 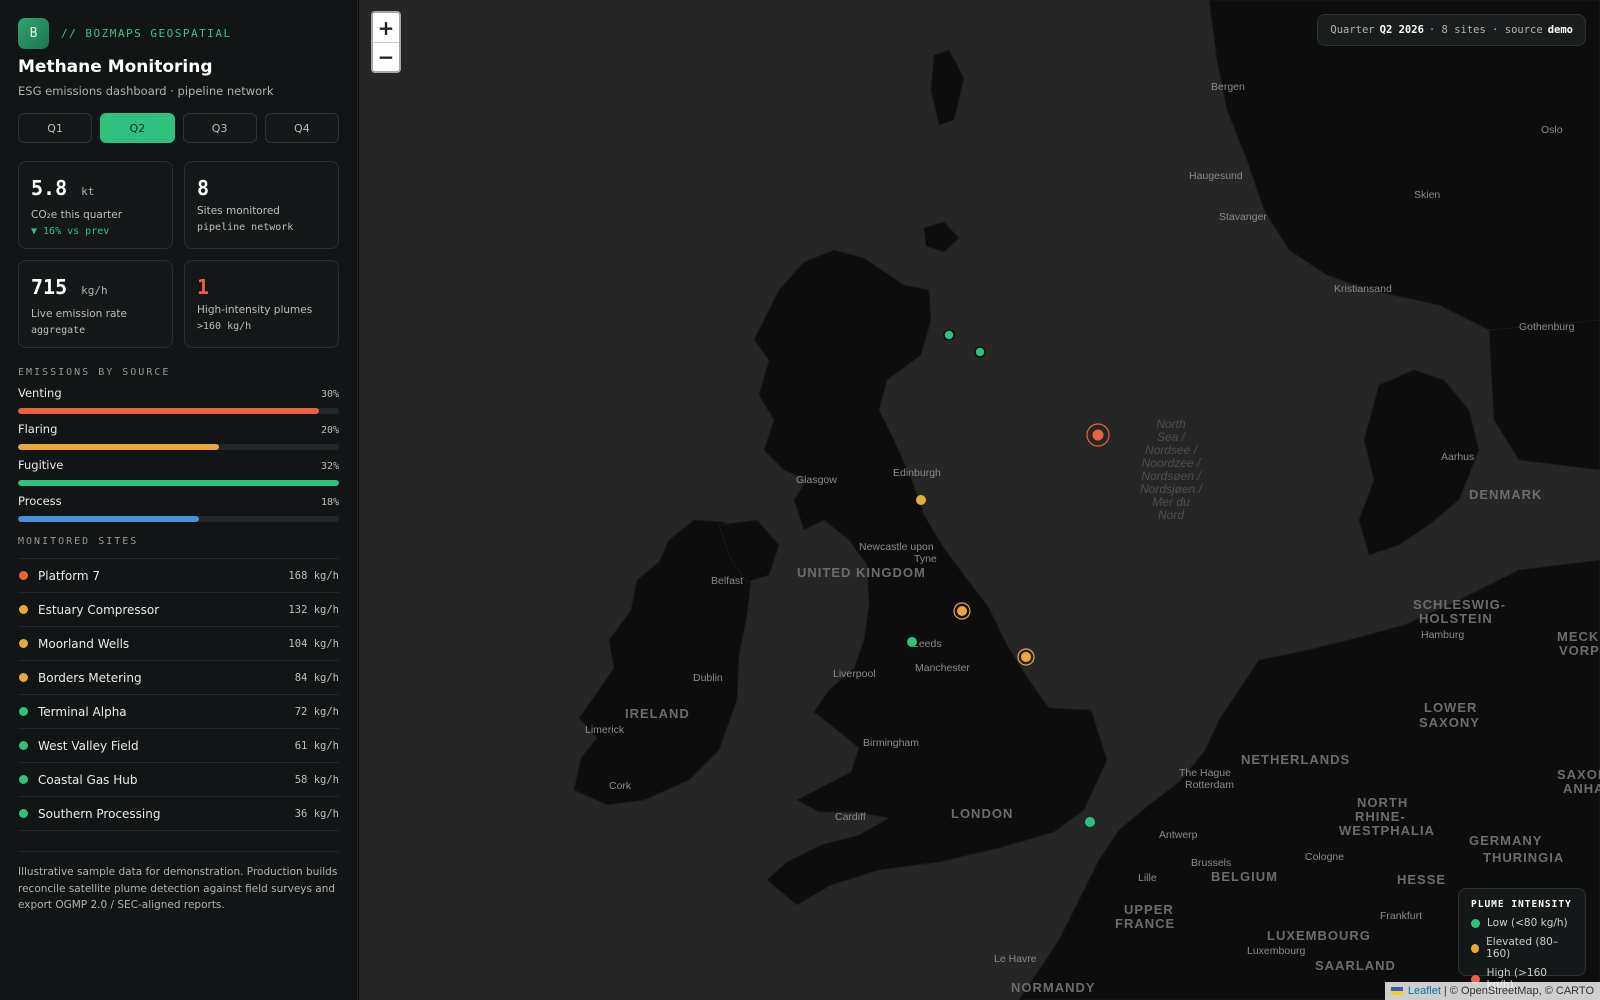 What do you see at coordinates (1243, 217) in the screenshot?
I see `label-stavanger: Stavanger` at bounding box center [1243, 217].